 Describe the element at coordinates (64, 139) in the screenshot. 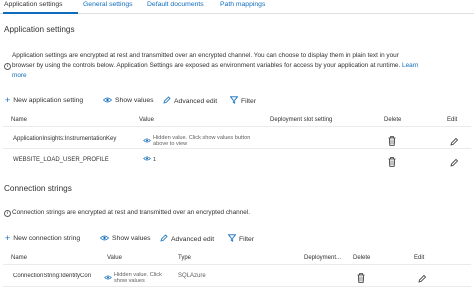

I see `setting-name: ApplicationInsights:InstrumentationKey` at that location.